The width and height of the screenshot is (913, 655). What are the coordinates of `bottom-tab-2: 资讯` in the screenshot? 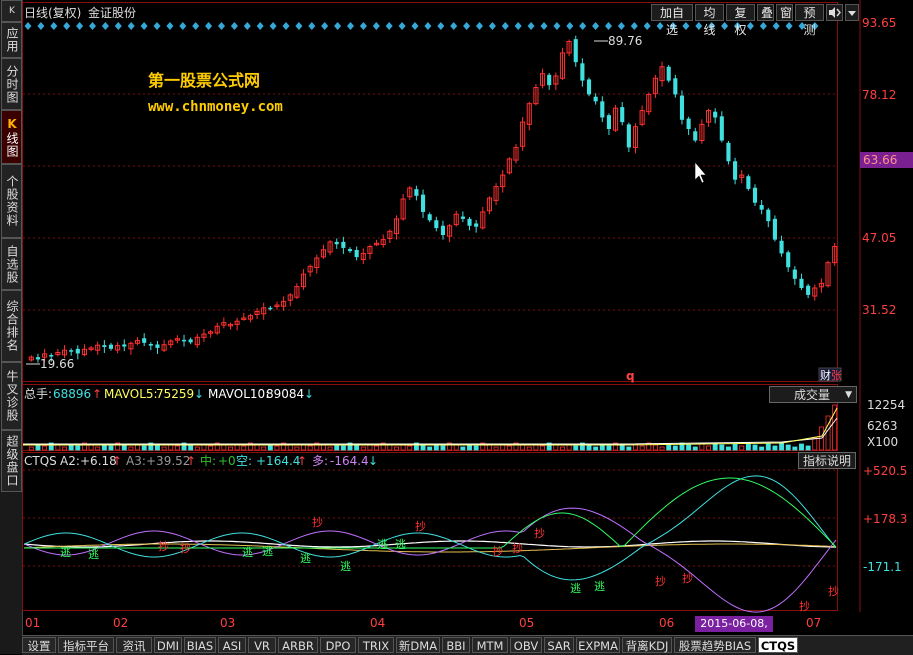 It's located at (134, 645).